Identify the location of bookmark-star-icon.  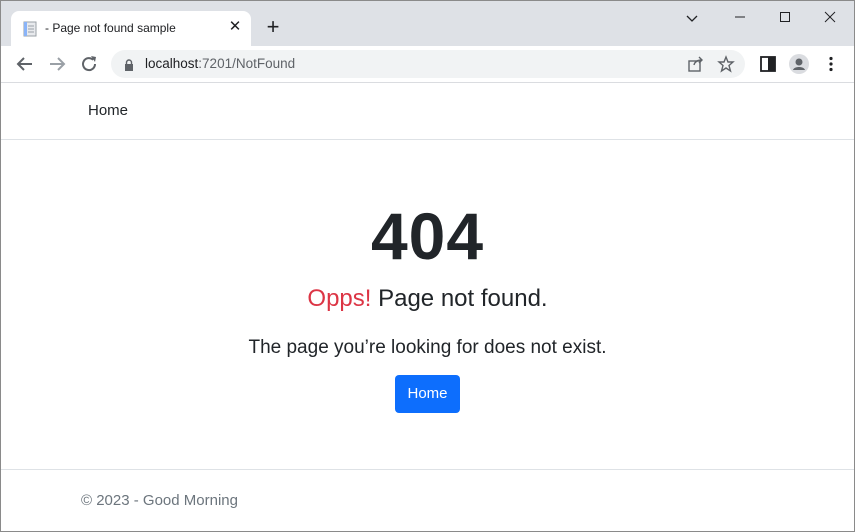
(726, 64).